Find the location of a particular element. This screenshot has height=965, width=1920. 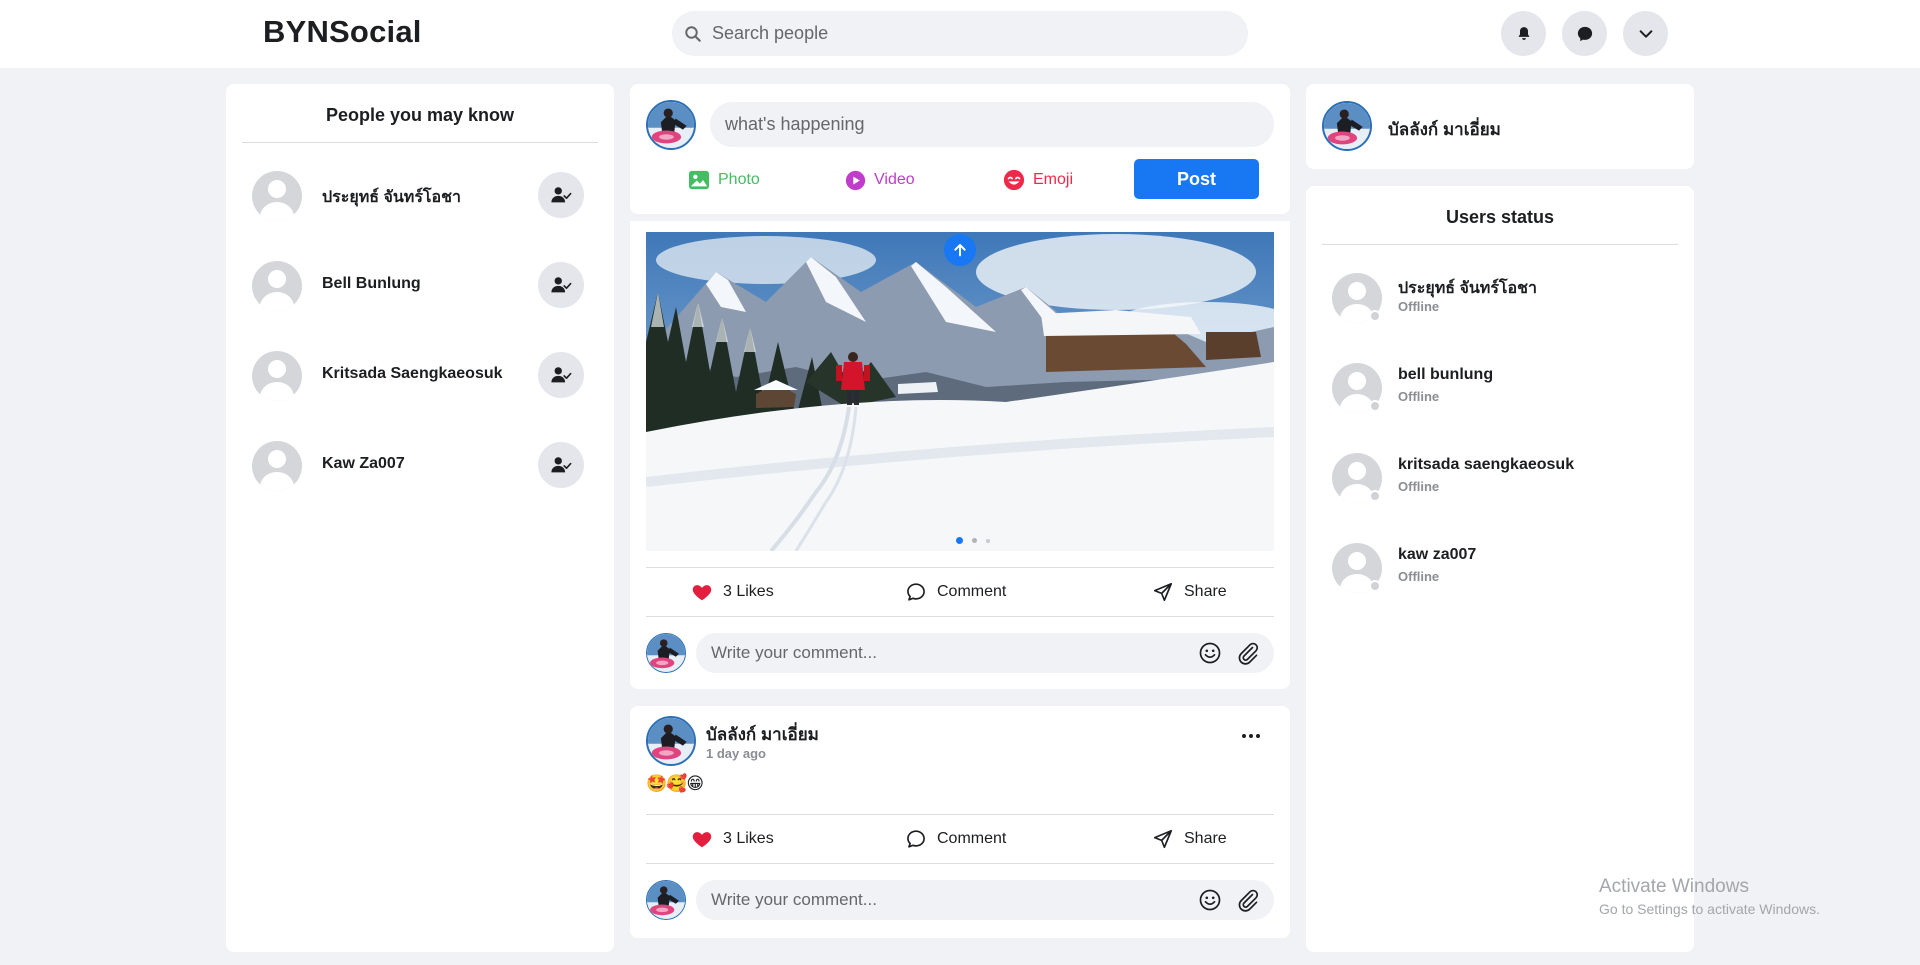

users-status-title: Users status is located at coordinates (1500, 217).